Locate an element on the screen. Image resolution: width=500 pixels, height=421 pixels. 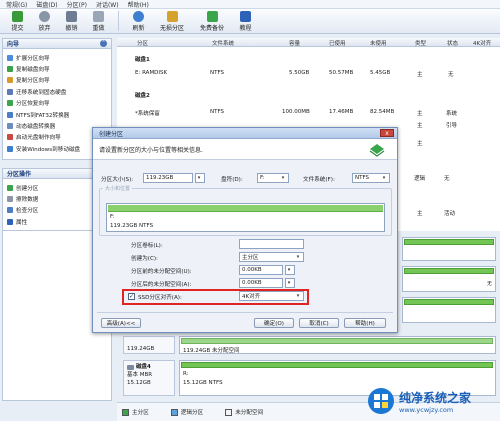
redo-icon is located at coordinates (98, 16).